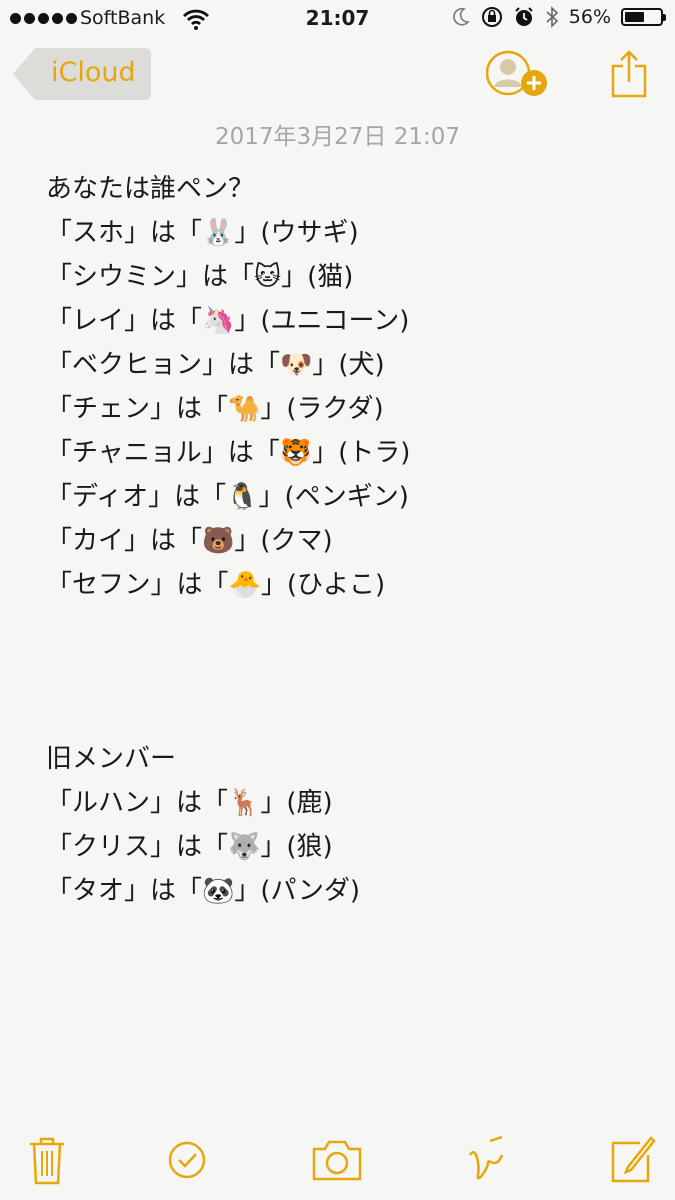 The width and height of the screenshot is (675, 1200). I want to click on bluetooth-icon, so click(552, 17).